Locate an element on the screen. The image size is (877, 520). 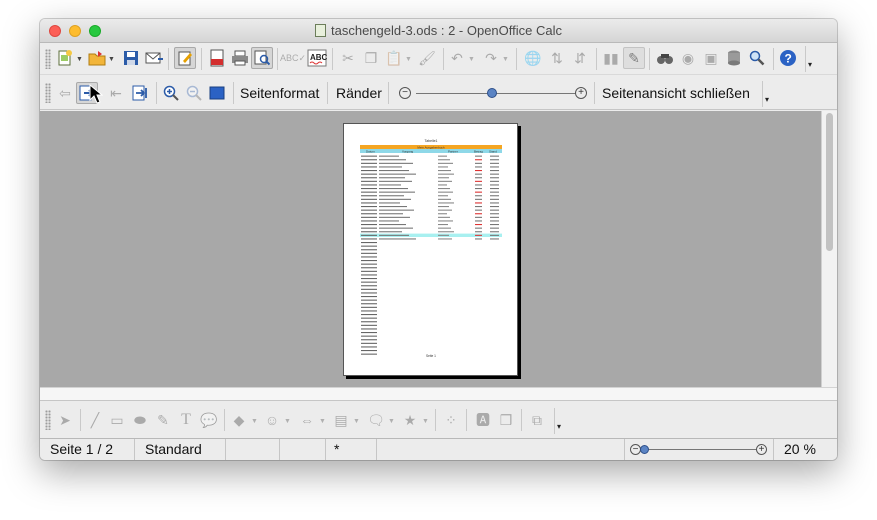
data-sources-icon is located at coordinates (734, 58).